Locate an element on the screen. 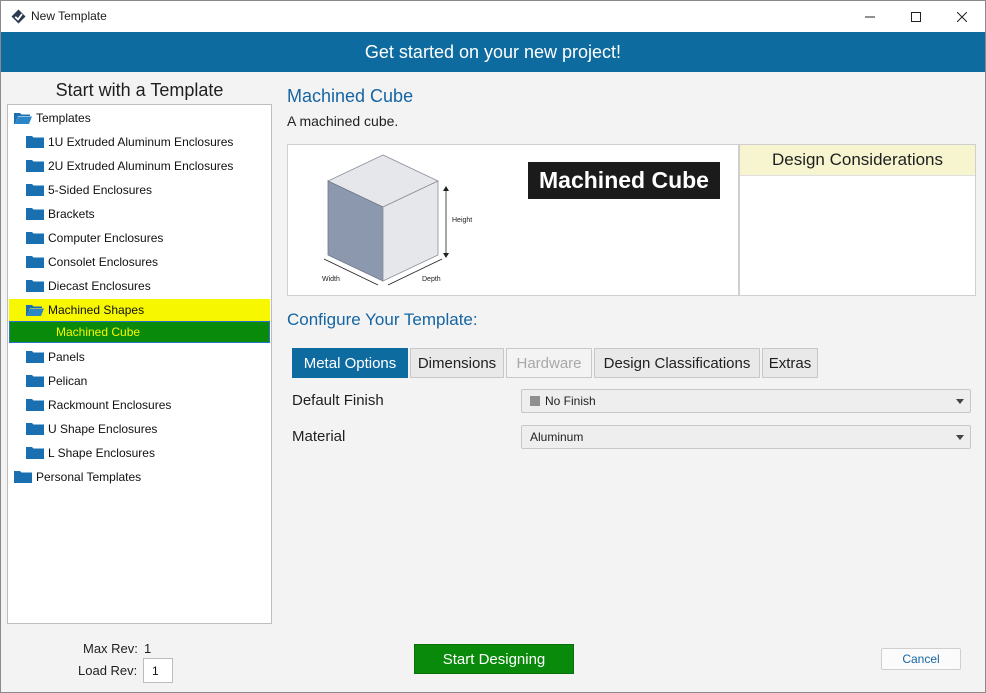 The width and height of the screenshot is (986, 693). tree-item-rackmount: Rackmount Enclosures is located at coordinates (139, 405).